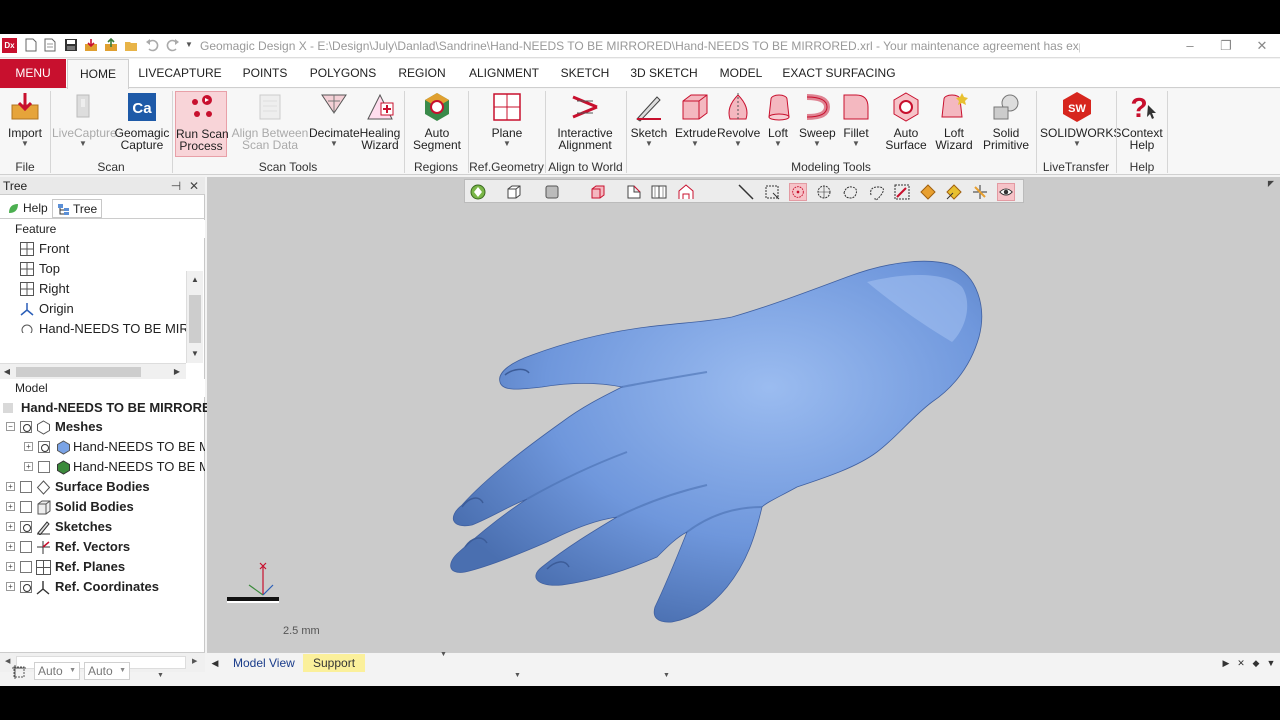 Image resolution: width=1280 pixels, height=720 pixels. I want to click on feature-vertical-scrollbar: ▲ ▼, so click(194, 317).